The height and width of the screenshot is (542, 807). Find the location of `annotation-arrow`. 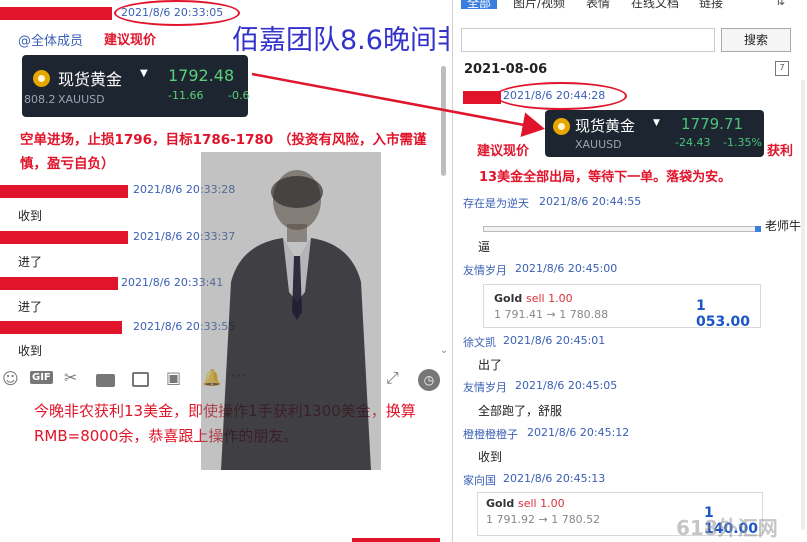

annotation-arrow is located at coordinates (398, 105).